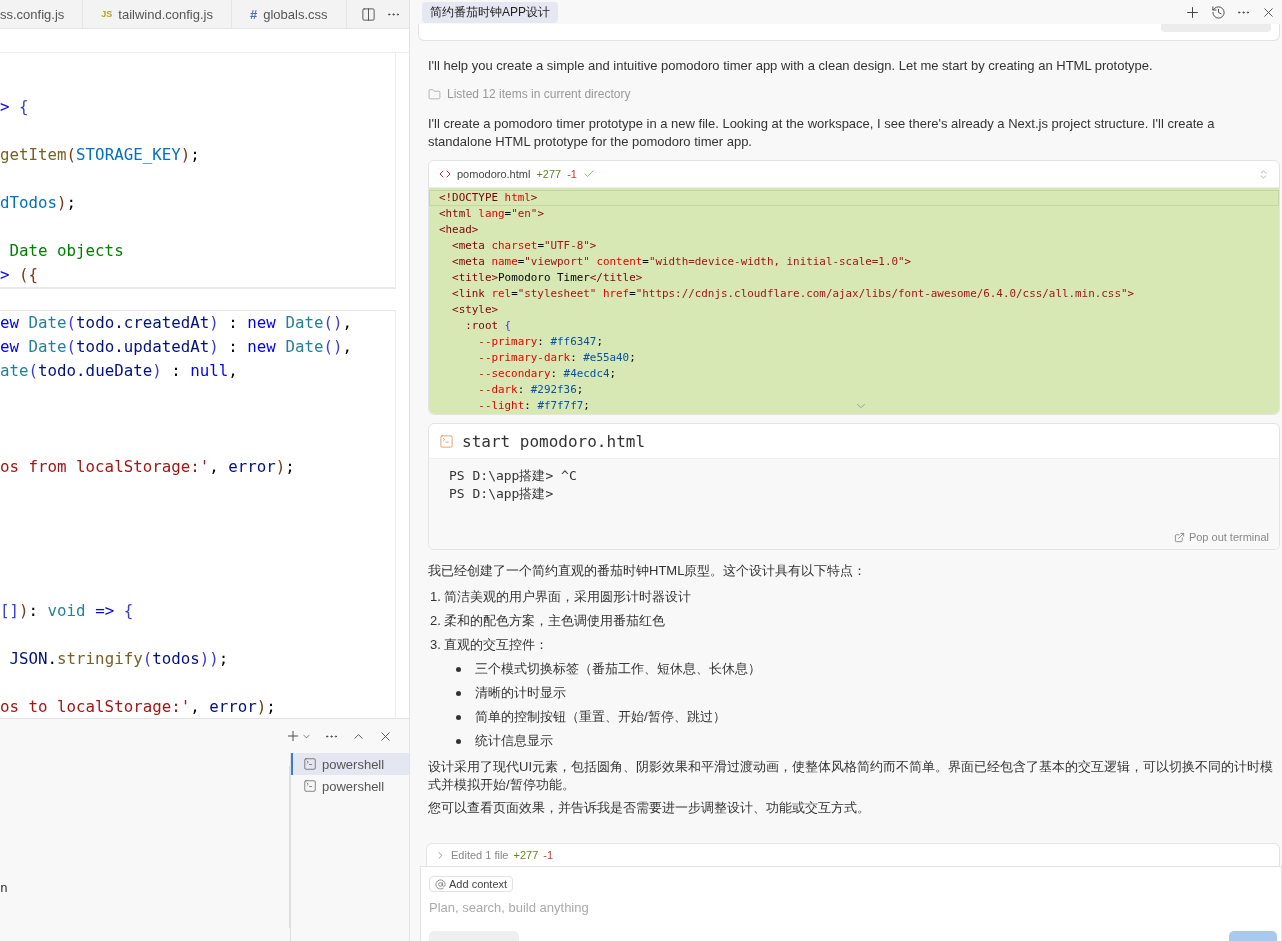  I want to click on editor-tab: # globals.css, so click(289, 14).